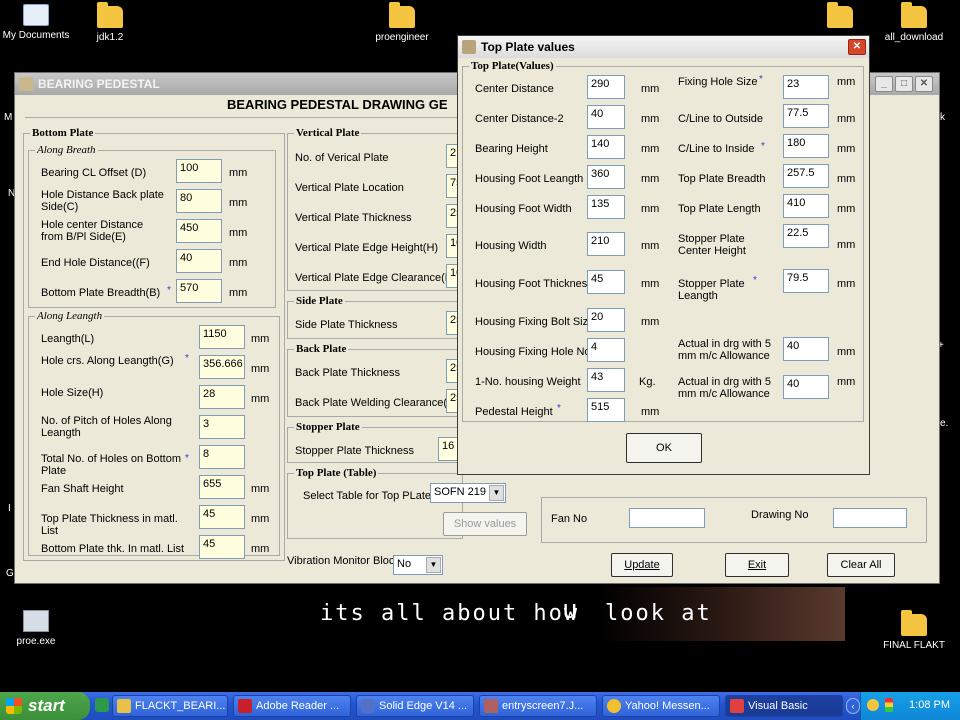  What do you see at coordinates (514, 412) in the screenshot?
I see `pedestal-height-label: Pedestal Height` at bounding box center [514, 412].